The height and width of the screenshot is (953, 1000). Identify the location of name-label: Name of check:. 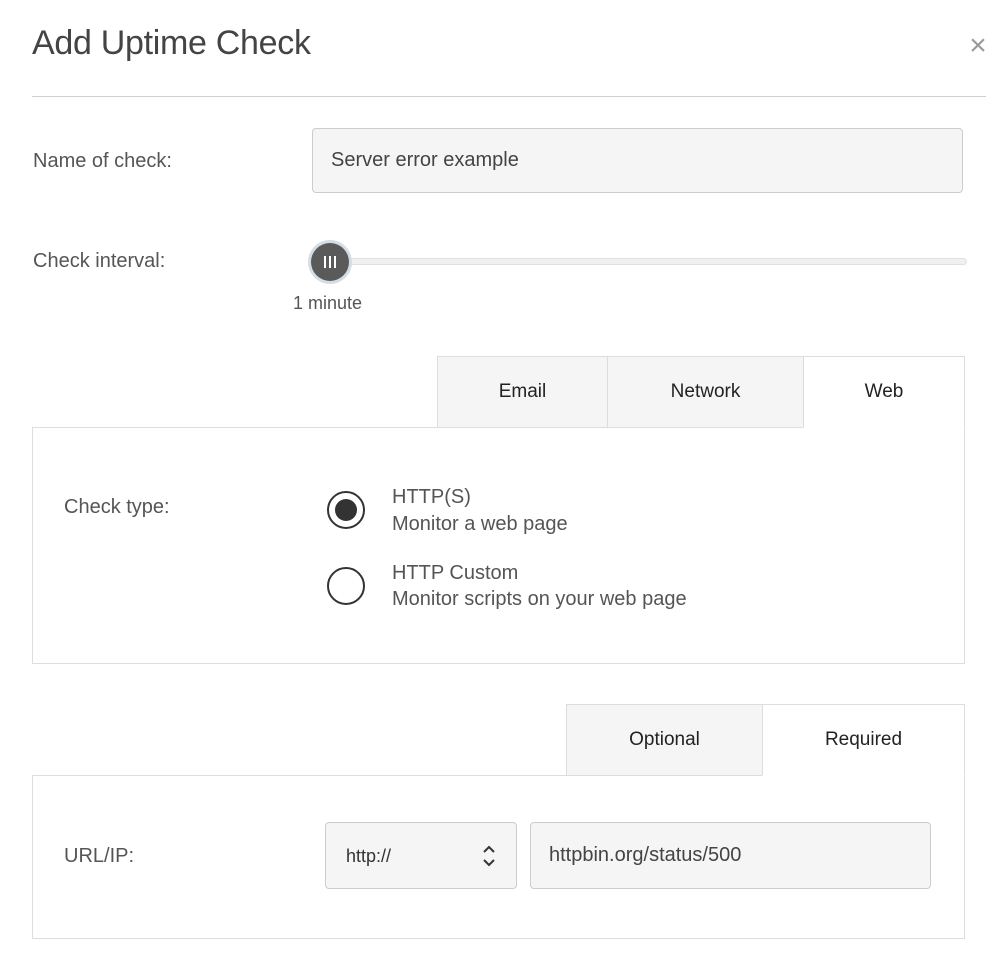
(102, 161).